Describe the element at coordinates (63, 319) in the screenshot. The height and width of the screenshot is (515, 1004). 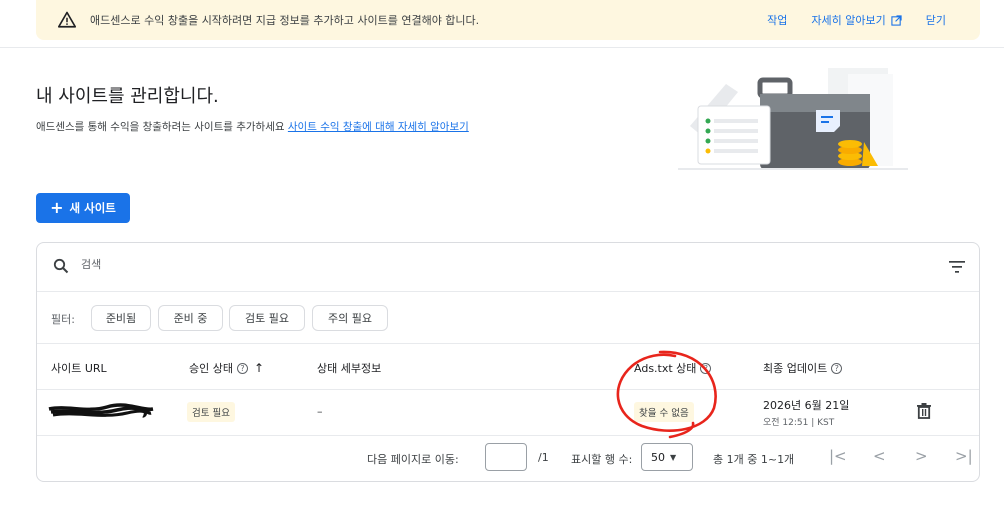
I see `filter-label: 필터:` at that location.